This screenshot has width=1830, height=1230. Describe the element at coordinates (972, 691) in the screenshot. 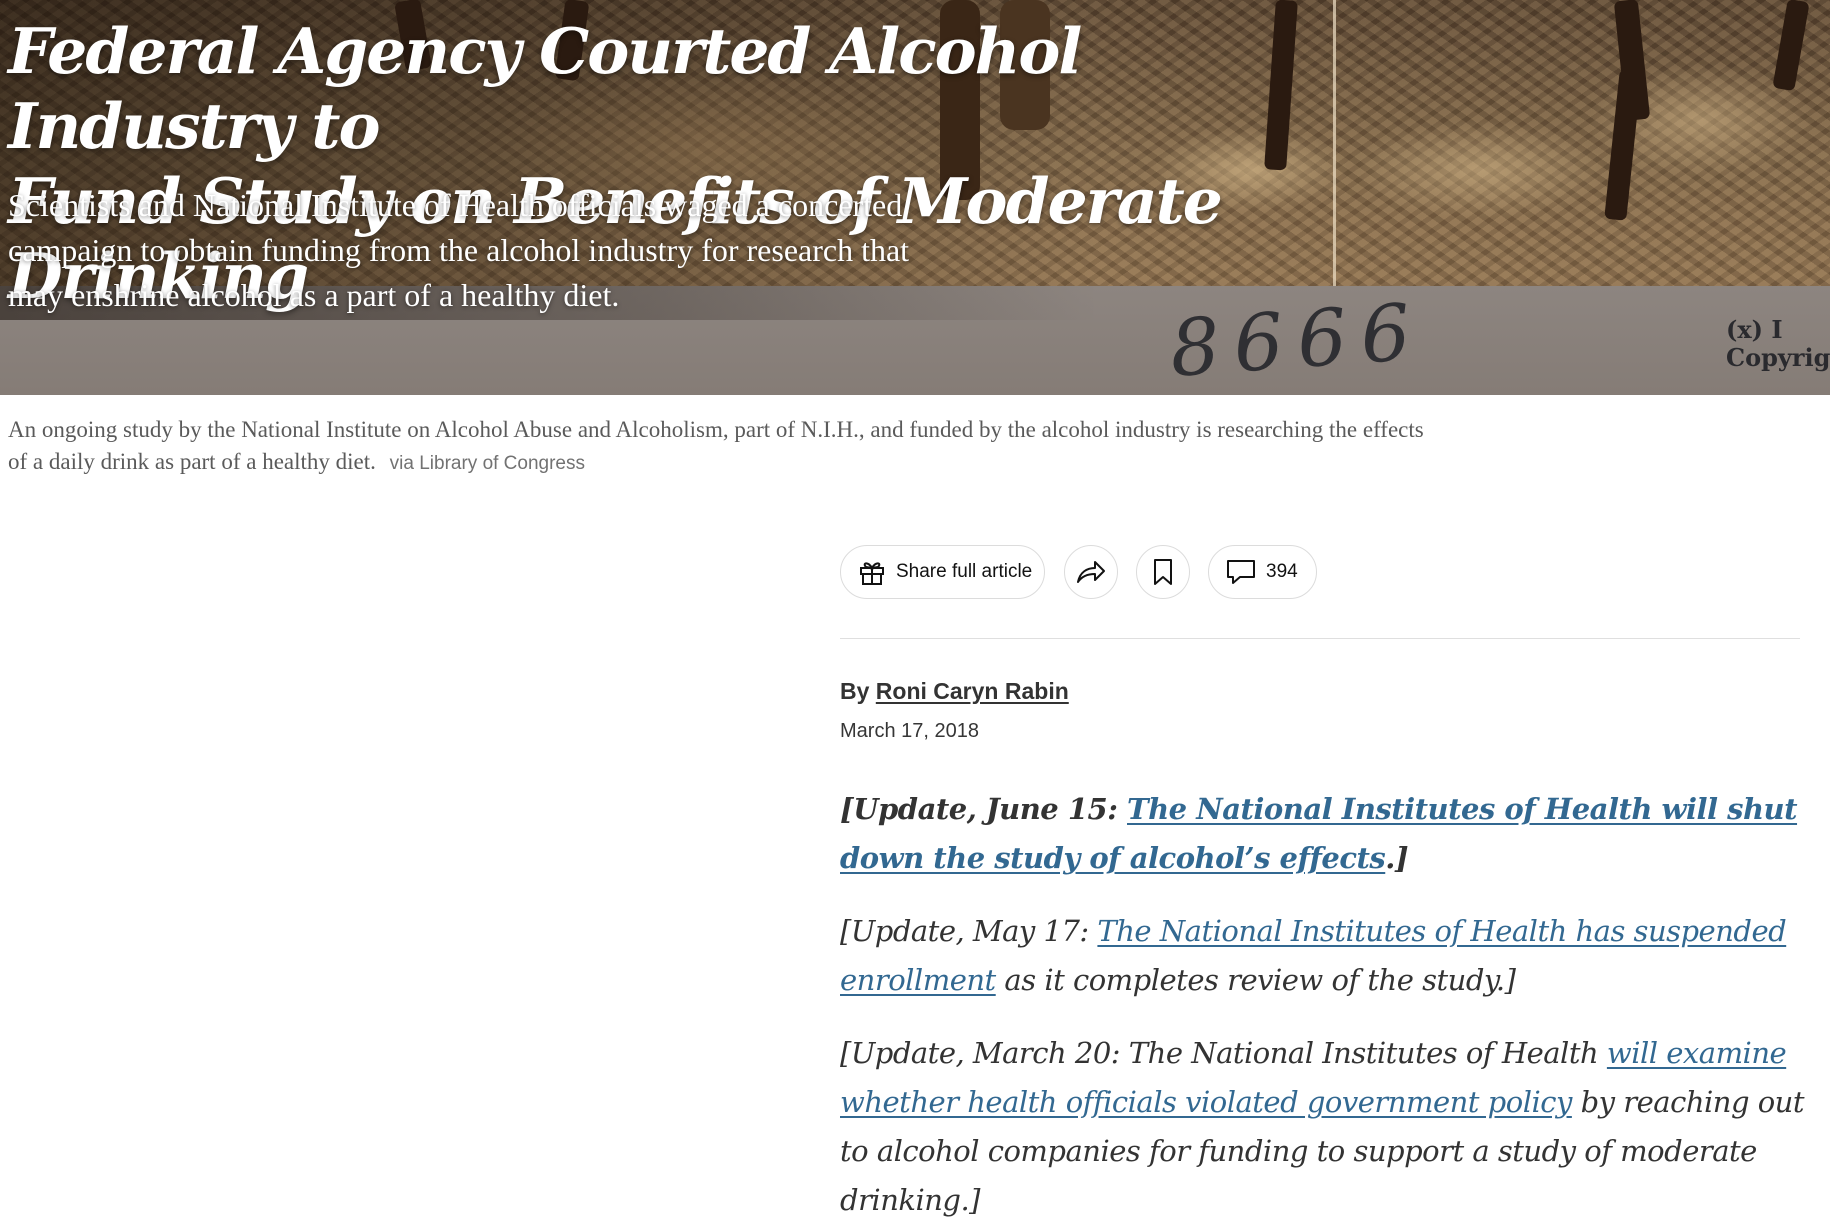

I see `author-link: Roni Caryn Rabin` at that location.